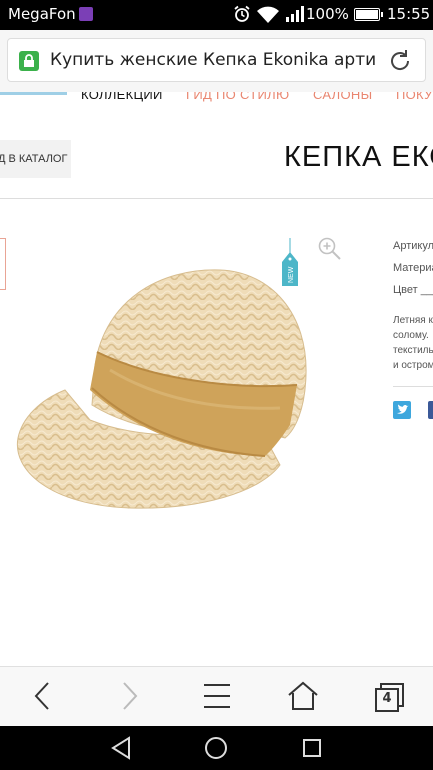 The width and height of the screenshot is (433, 770). I want to click on clock: 15:55, so click(409, 14).